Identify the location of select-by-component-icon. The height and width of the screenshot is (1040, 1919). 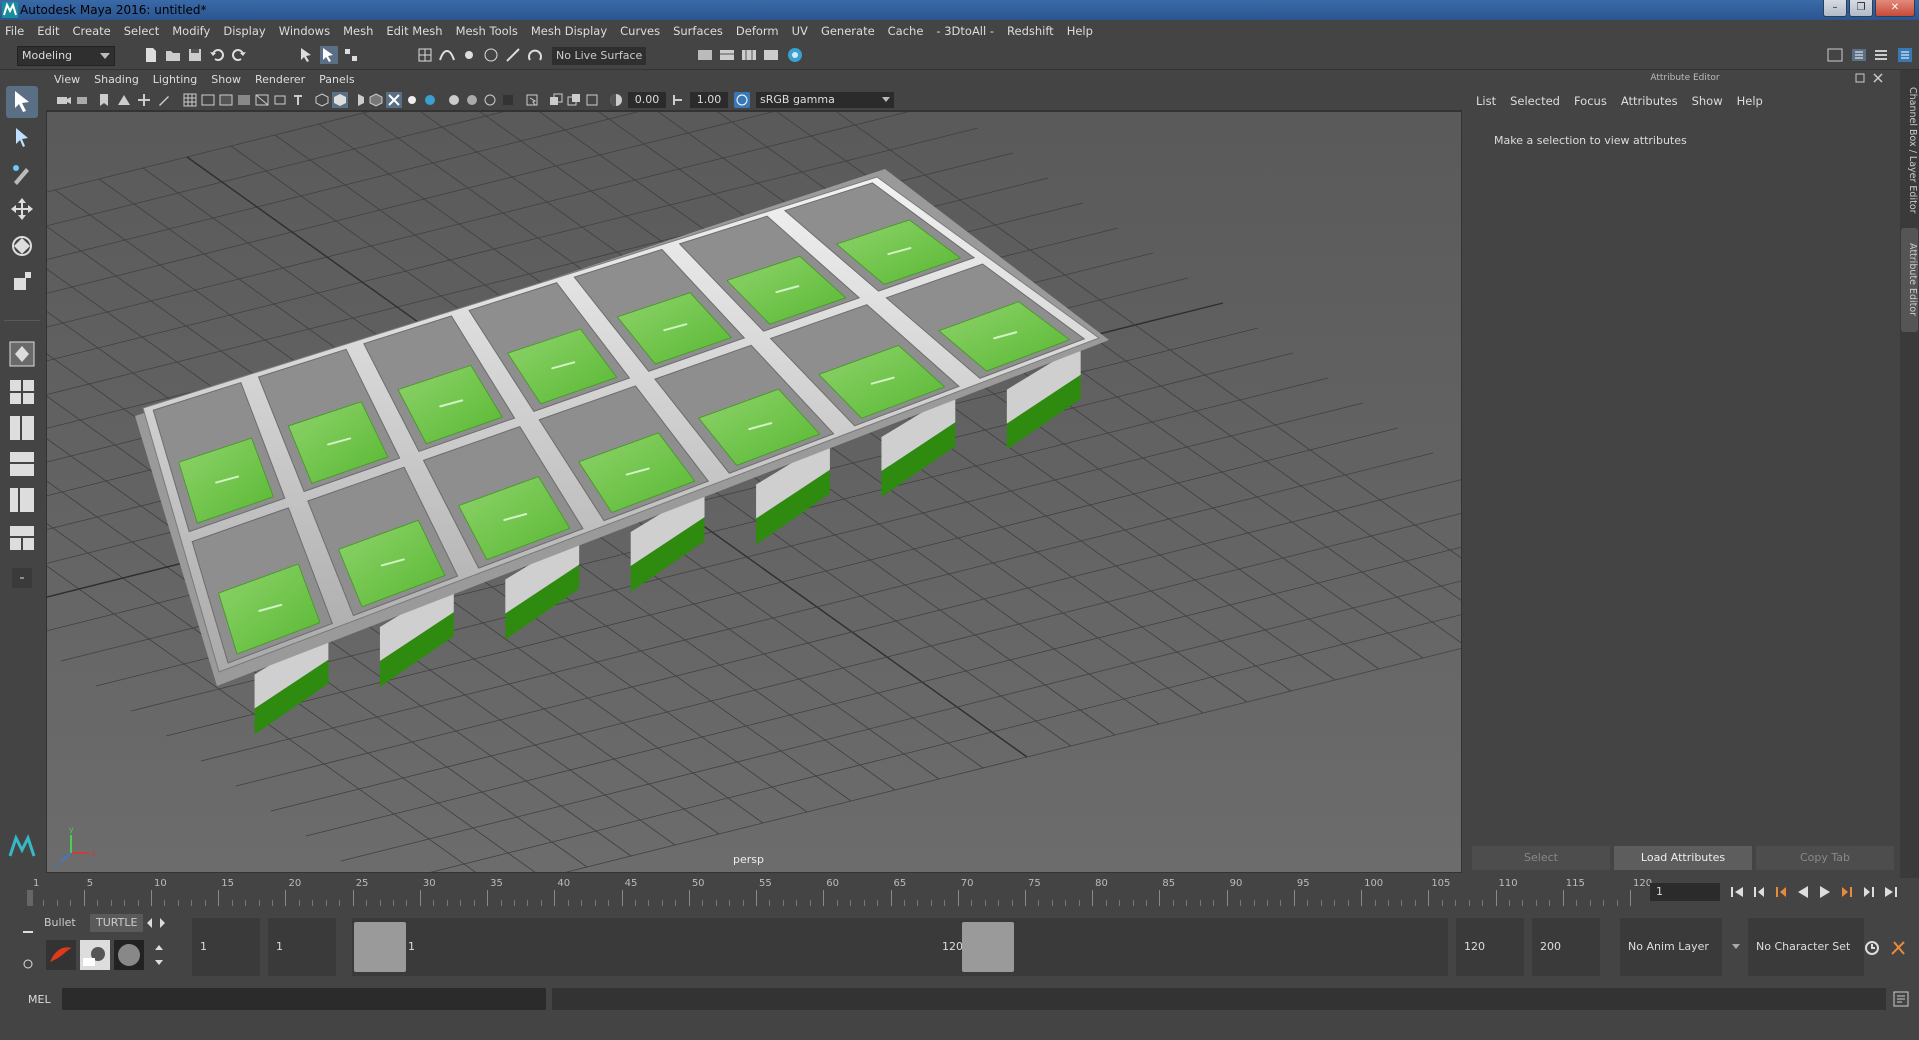
(351, 55).